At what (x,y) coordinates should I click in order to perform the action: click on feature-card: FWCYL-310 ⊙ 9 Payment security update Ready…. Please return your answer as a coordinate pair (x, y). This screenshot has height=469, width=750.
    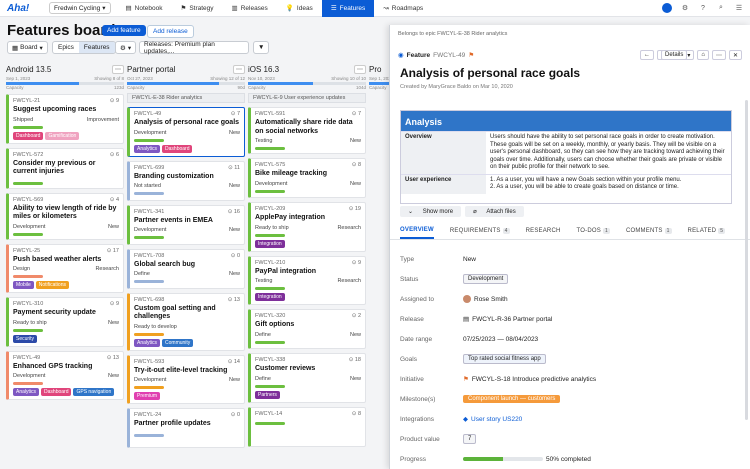
    Looking at the image, I should click on (65, 322).